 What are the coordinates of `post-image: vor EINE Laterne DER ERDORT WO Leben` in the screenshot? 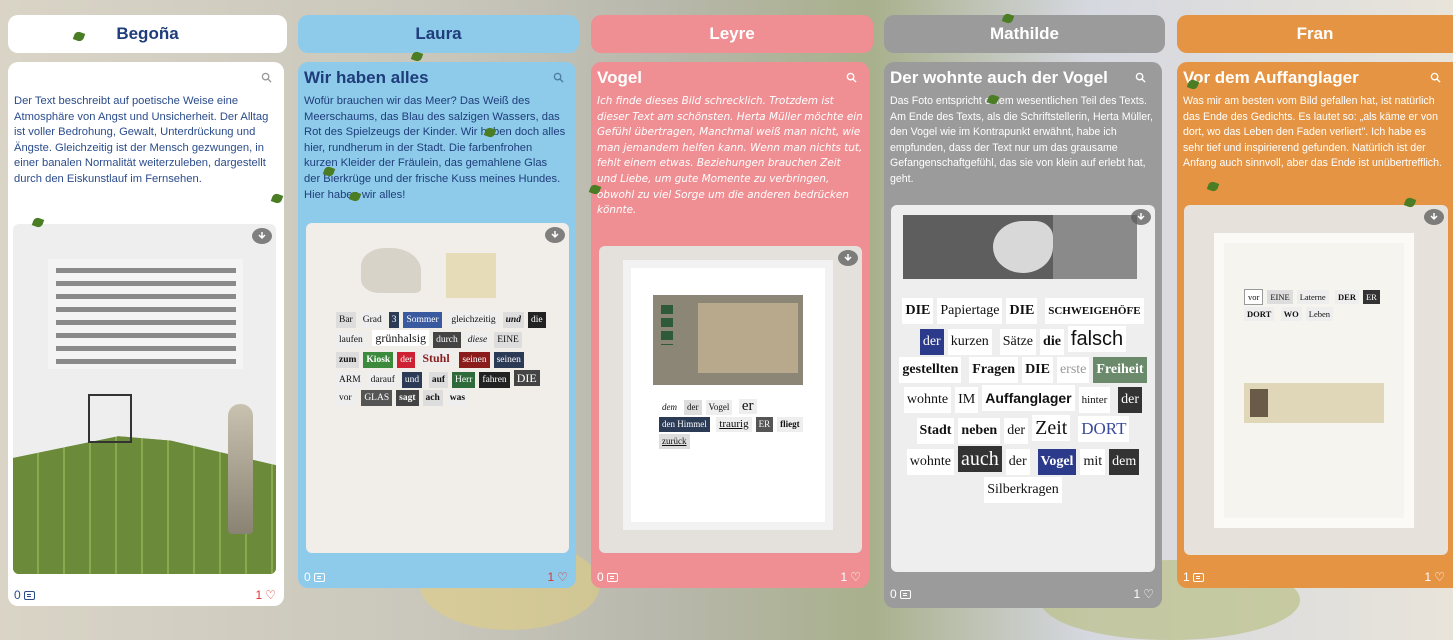 It's located at (1316, 380).